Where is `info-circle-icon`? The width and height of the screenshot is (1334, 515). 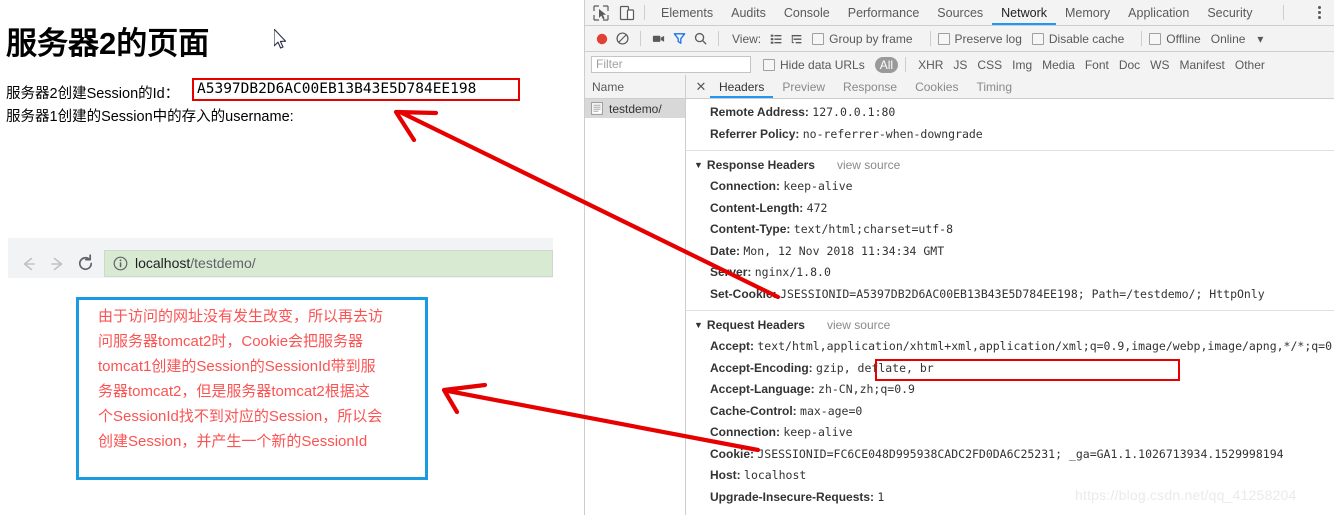 info-circle-icon is located at coordinates (120, 263).